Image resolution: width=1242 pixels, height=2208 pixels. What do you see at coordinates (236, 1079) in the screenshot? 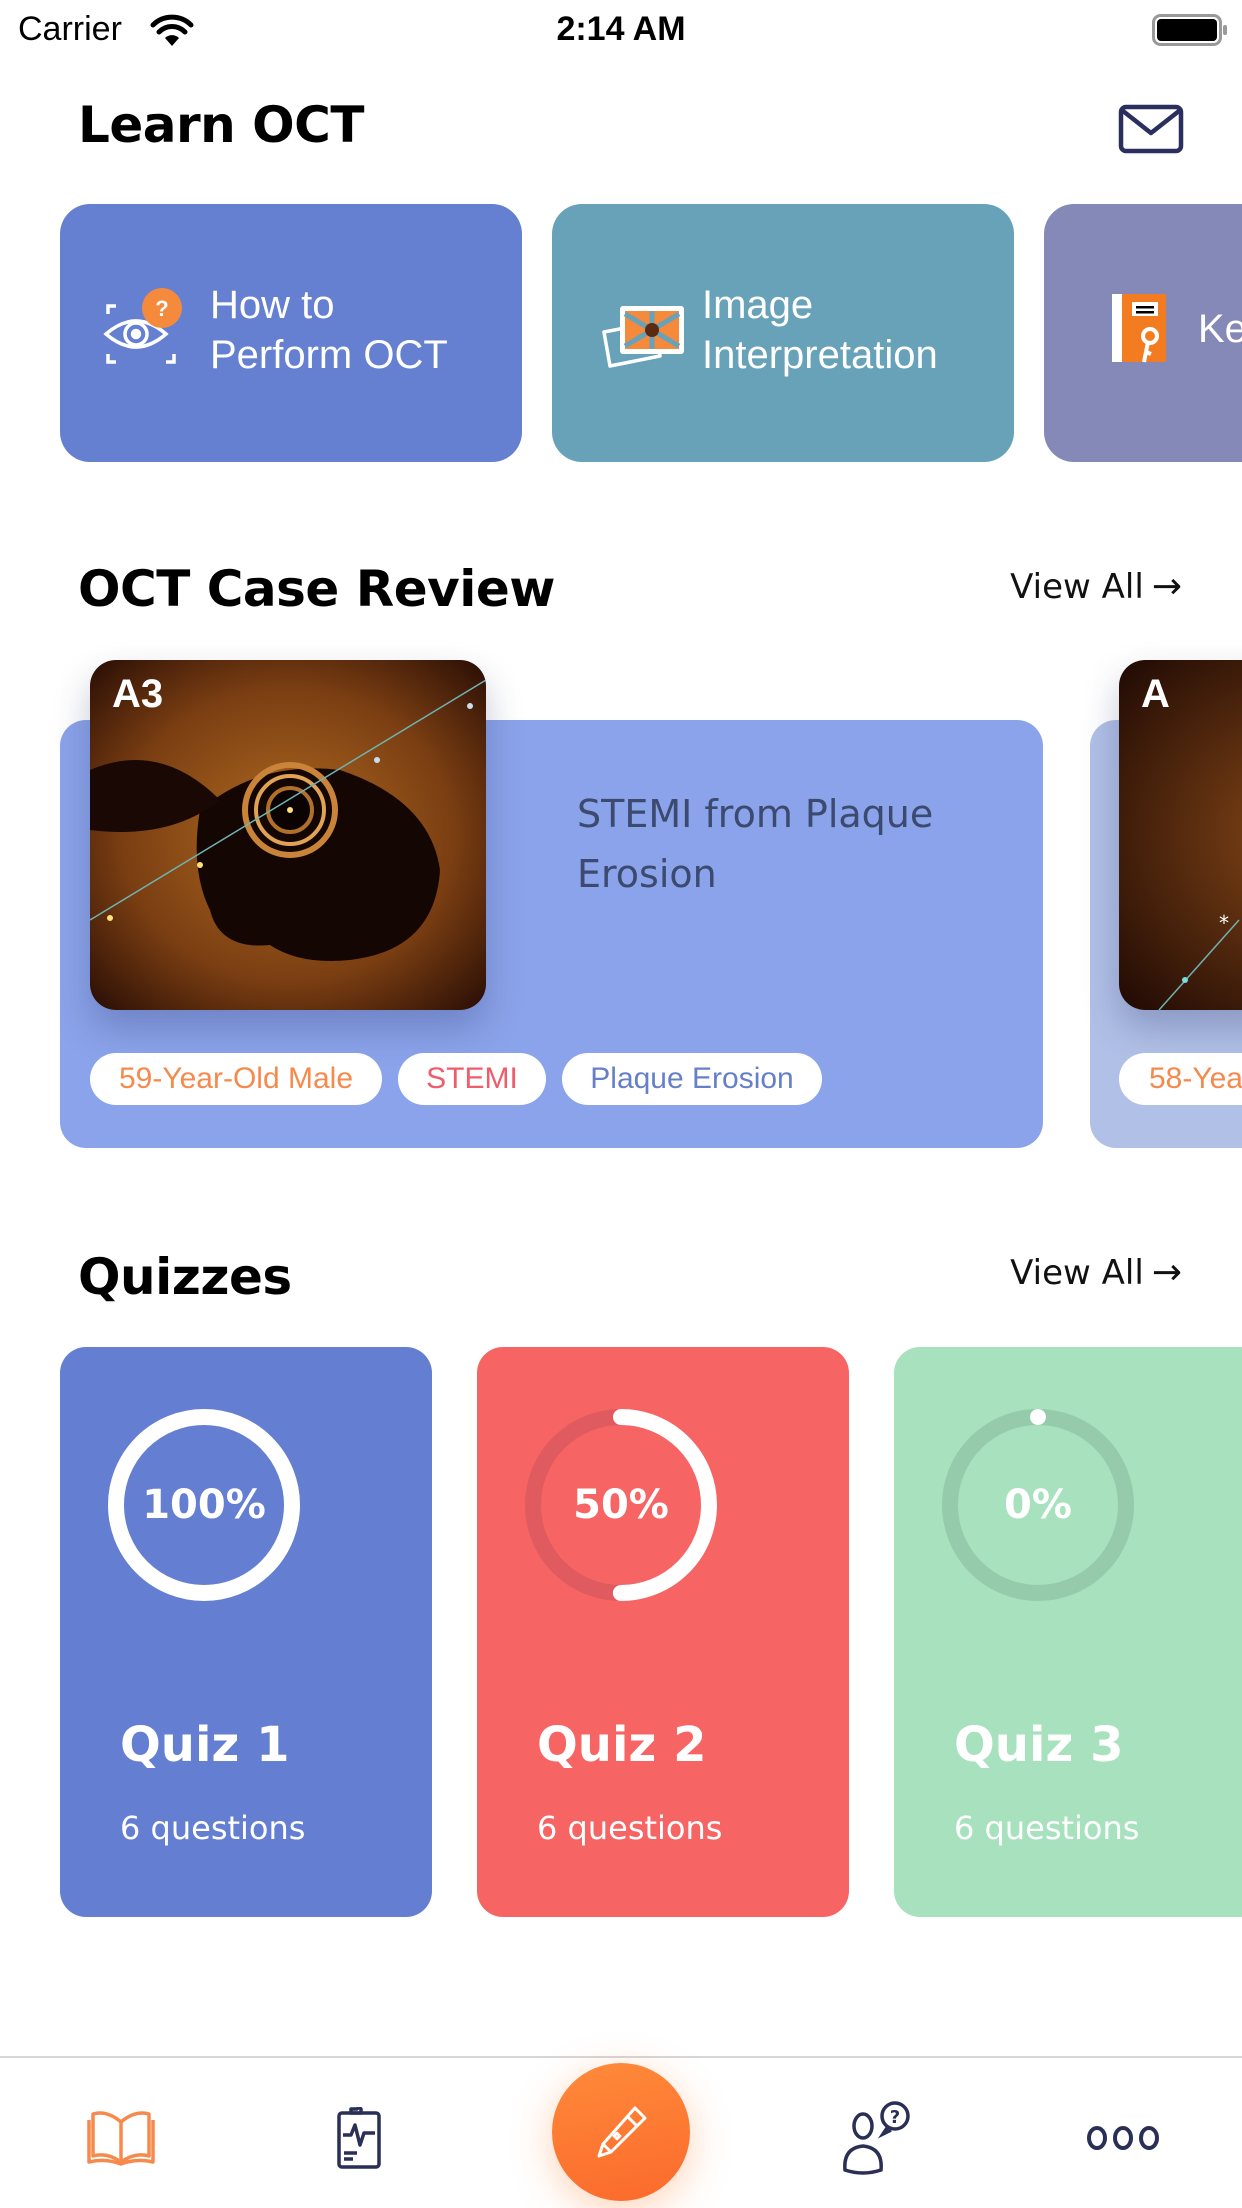
I see `case-tag: 59-Year-Old Male` at bounding box center [236, 1079].